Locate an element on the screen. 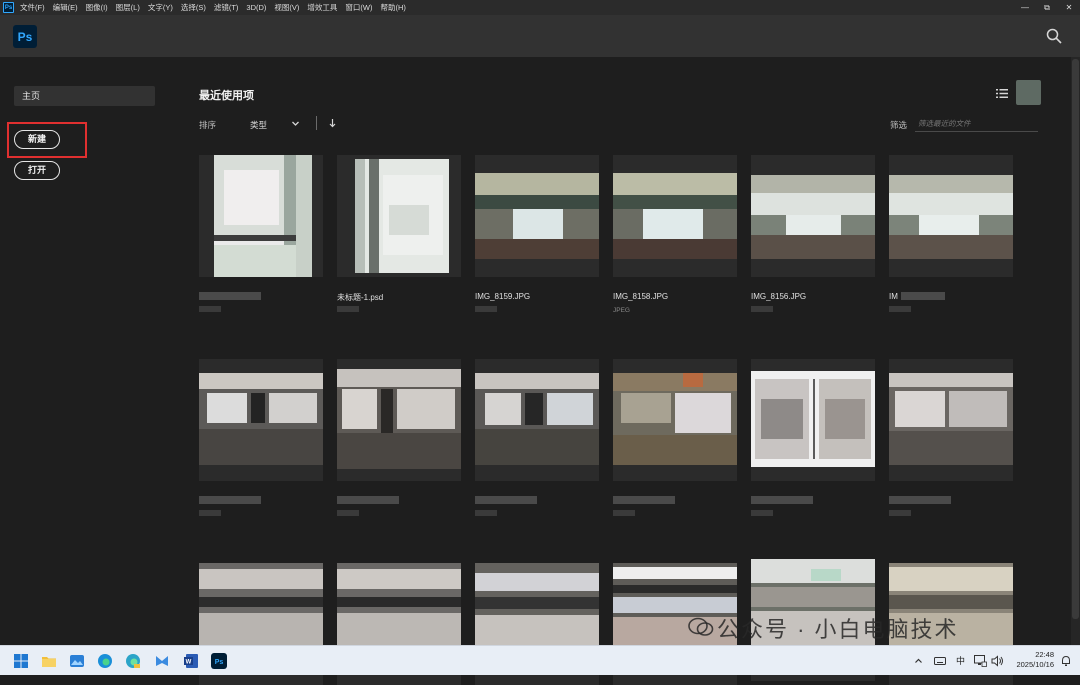  edge-browser-icon is located at coordinates (105, 661).